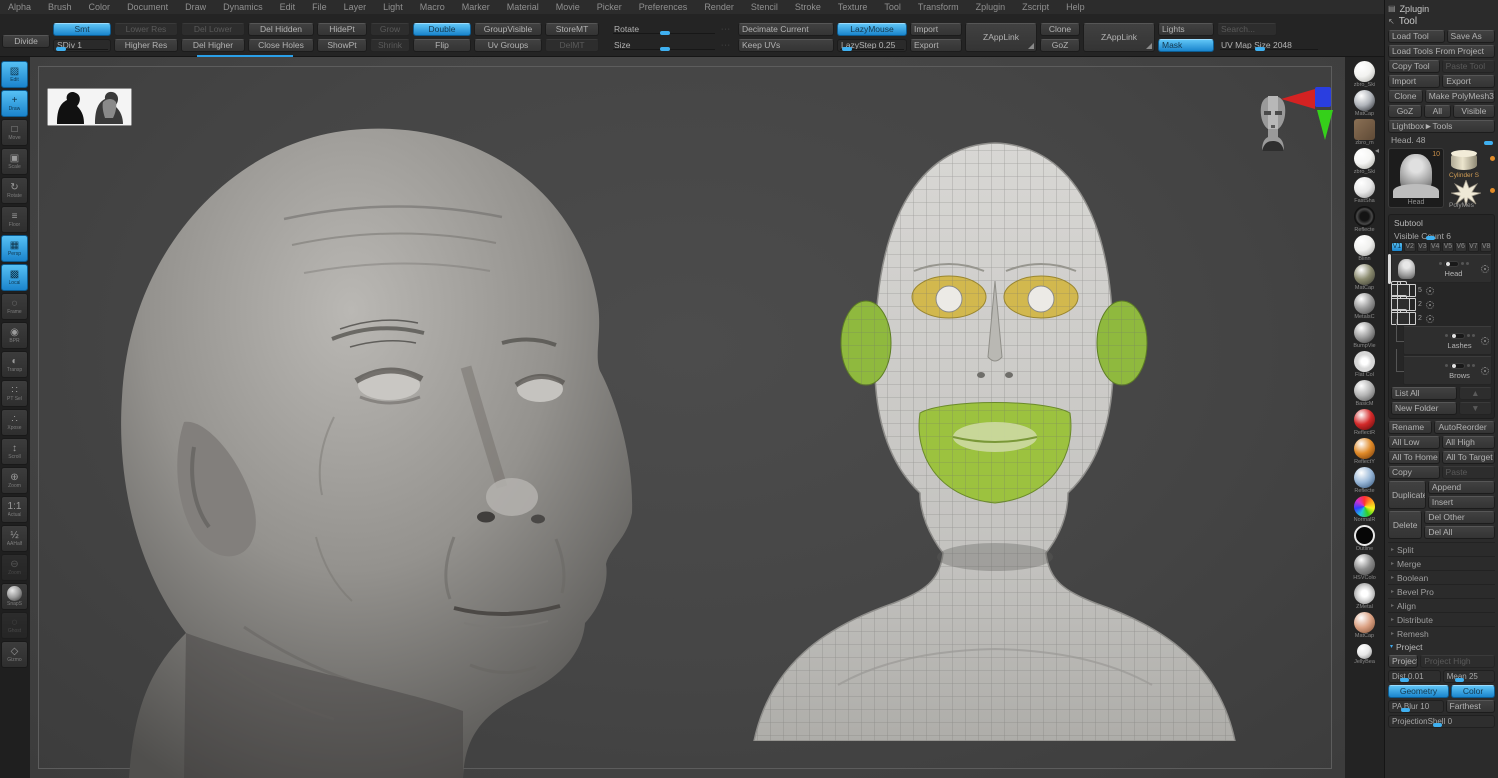 The width and height of the screenshot is (1498, 778). What do you see at coordinates (390, 29) in the screenshot?
I see `grow-button: Grow` at bounding box center [390, 29].